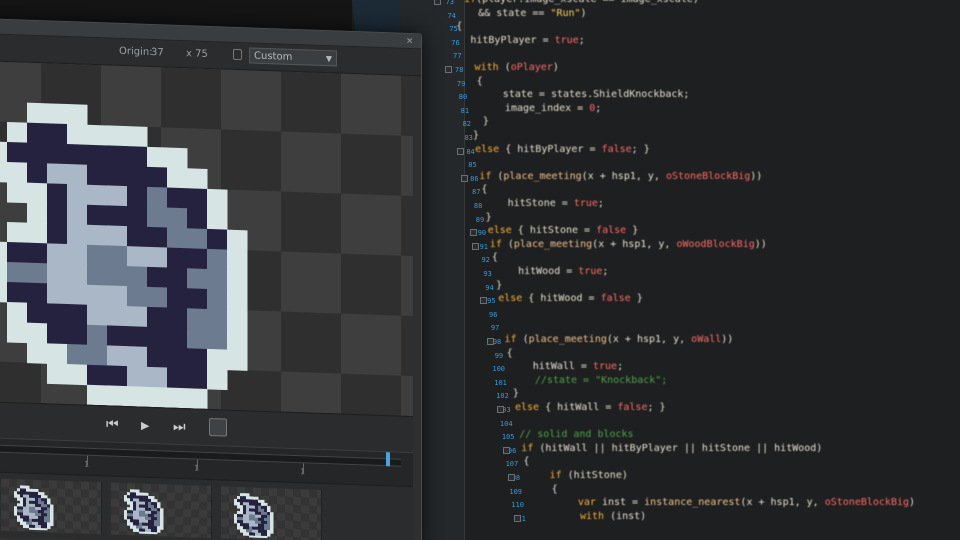 Image resolution: width=960 pixels, height=540 pixels. I want to click on code-line: && state == "Run"), so click(520, 13).